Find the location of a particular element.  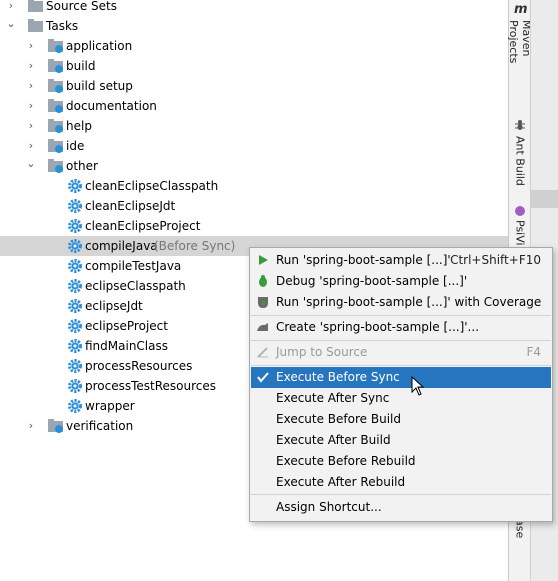

menu-item-shortcut: F4 is located at coordinates (533, 352).